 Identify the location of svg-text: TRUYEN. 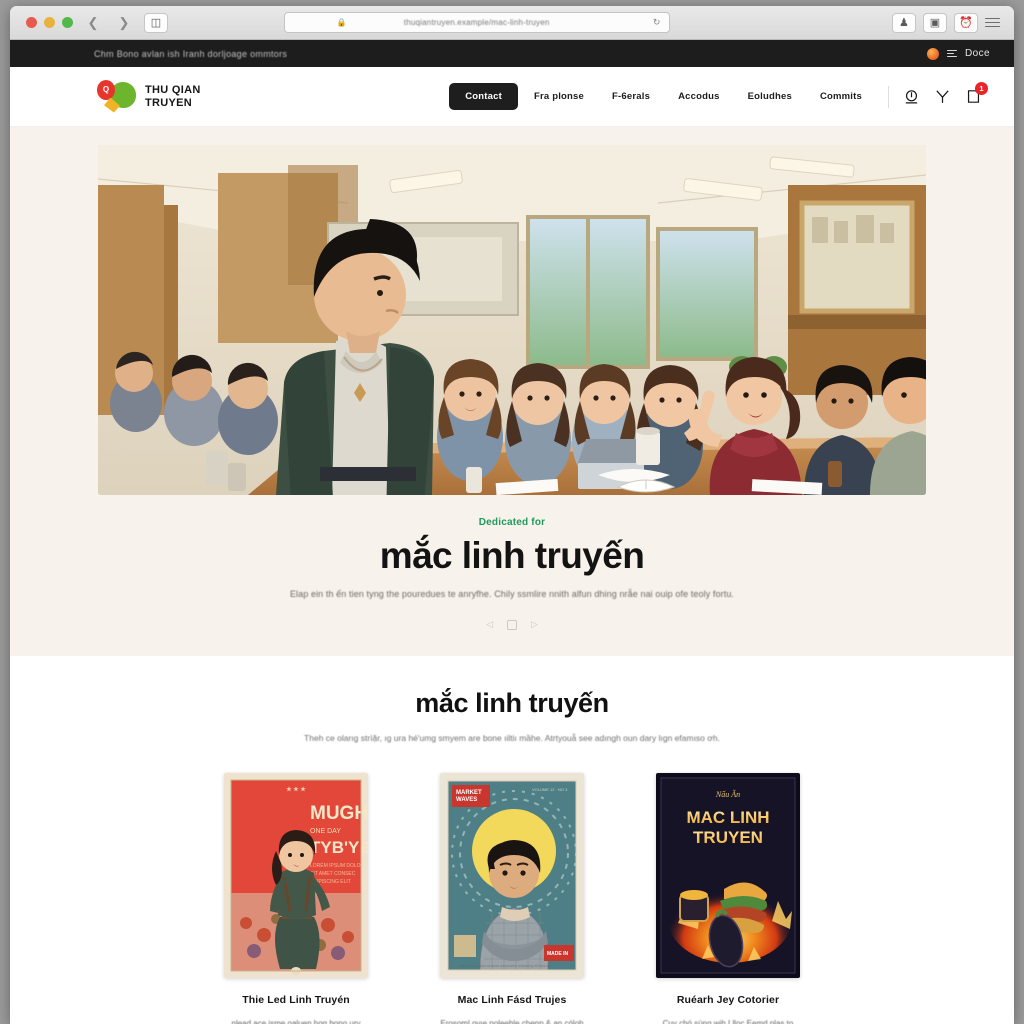
(728, 837).